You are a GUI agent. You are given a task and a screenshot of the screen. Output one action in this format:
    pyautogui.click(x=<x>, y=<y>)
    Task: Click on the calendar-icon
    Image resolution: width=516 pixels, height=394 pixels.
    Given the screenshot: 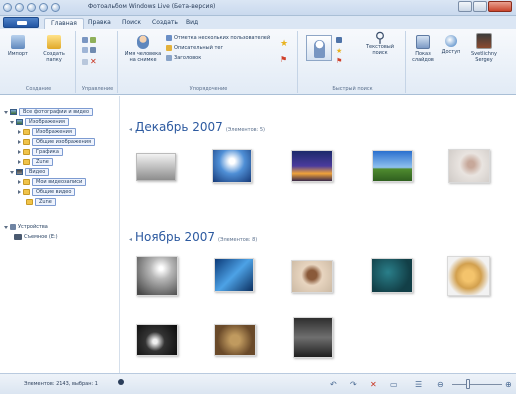 What is the action you would take?
    pyautogui.click(x=339, y=40)
    